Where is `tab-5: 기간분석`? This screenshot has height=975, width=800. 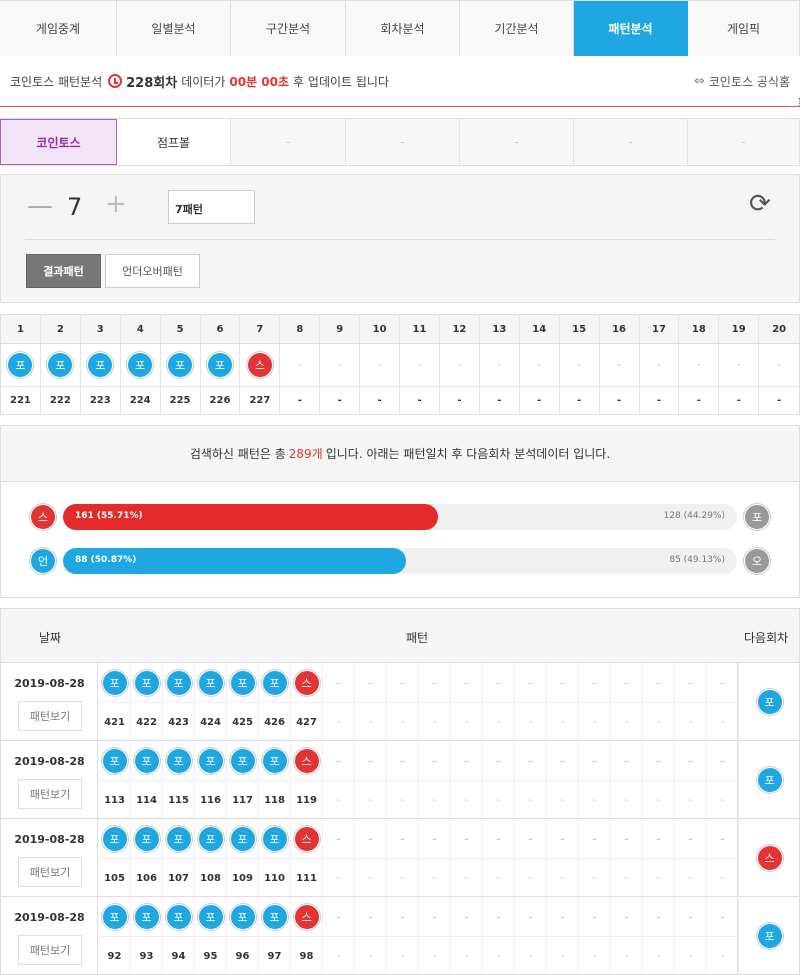 tab-5: 기간분석 is located at coordinates (517, 28).